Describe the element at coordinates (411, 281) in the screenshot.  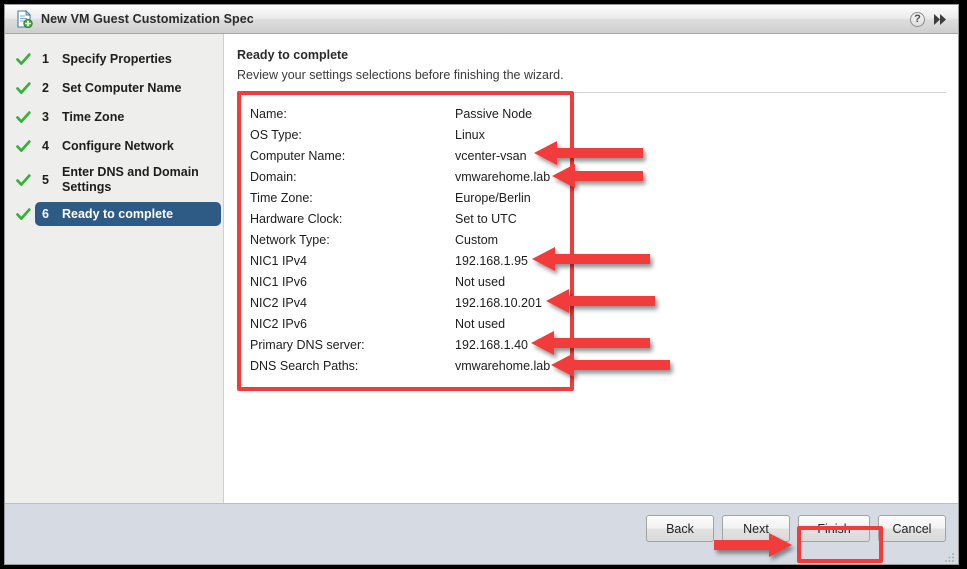
I see `table-row: NIC1 IPv6 Not used` at that location.